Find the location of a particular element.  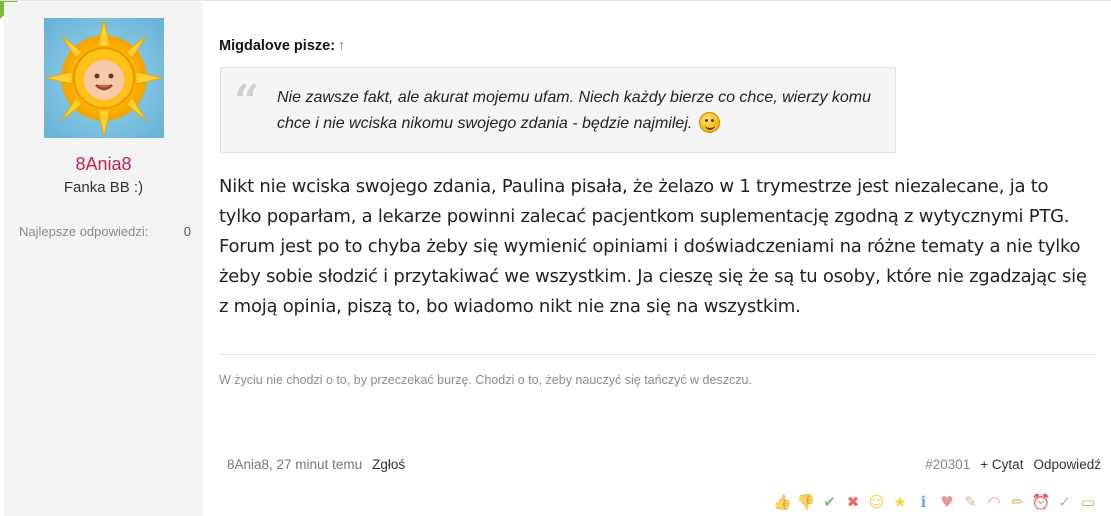

quote-author-name: Migdalove pisze: is located at coordinates (277, 46).